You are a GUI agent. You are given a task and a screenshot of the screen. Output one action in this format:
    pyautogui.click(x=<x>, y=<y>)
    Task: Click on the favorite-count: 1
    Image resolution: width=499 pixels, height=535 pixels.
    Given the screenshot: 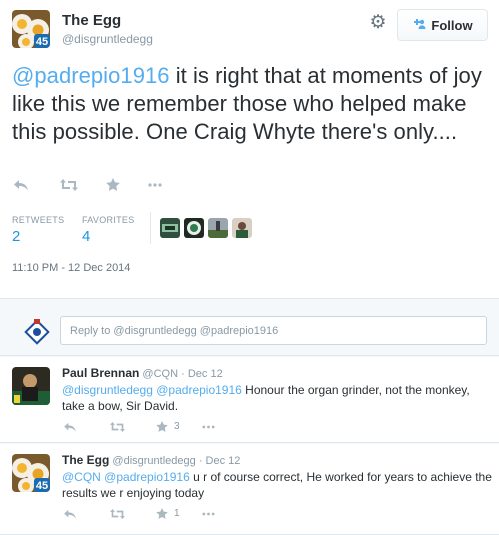 What is the action you would take?
    pyautogui.click(x=177, y=513)
    